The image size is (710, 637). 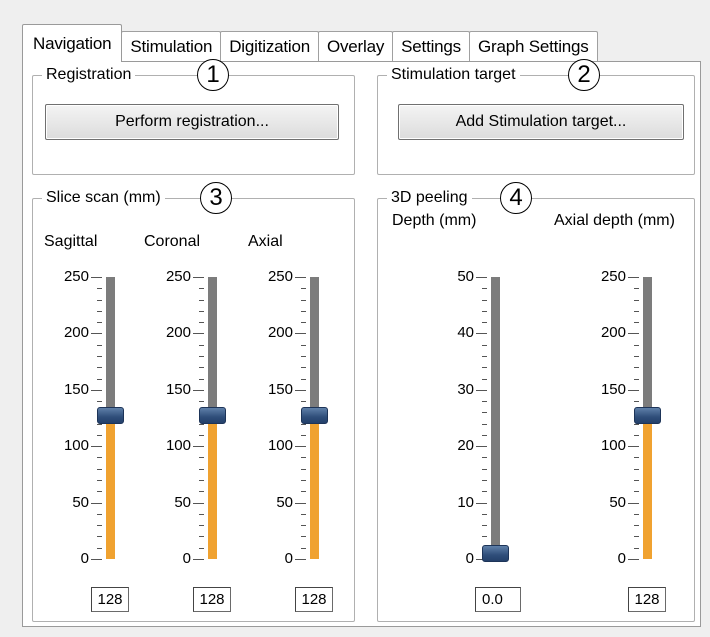 I want to click on depth-tick-label: 20, so click(x=465, y=445).